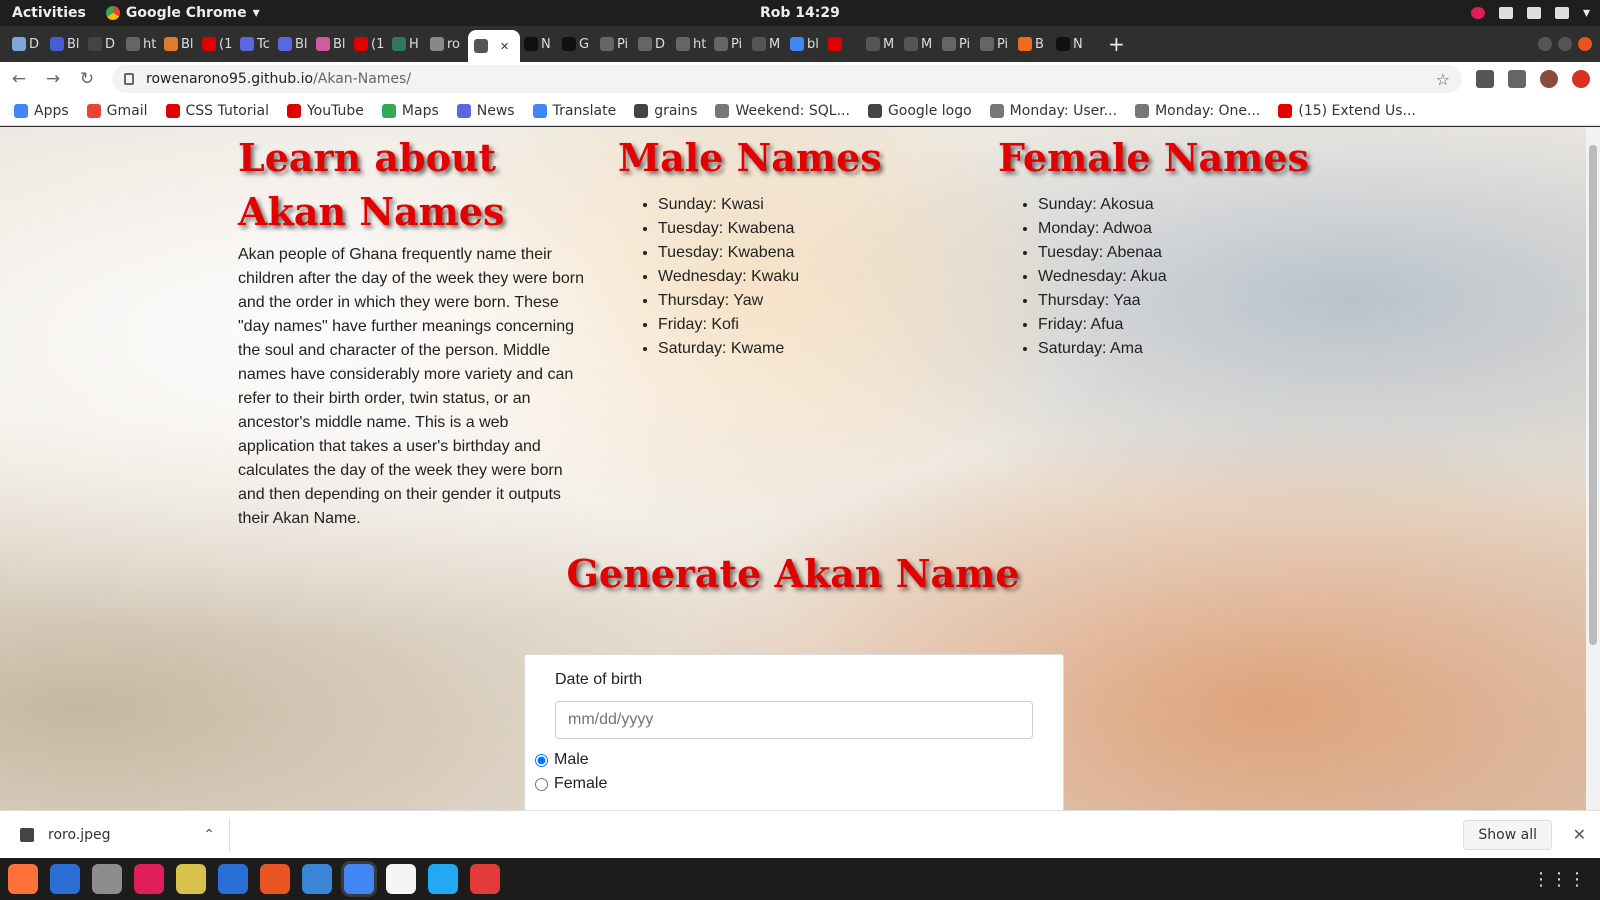 This screenshot has width=1600, height=900. I want to click on writer-icon, so click(233, 879).